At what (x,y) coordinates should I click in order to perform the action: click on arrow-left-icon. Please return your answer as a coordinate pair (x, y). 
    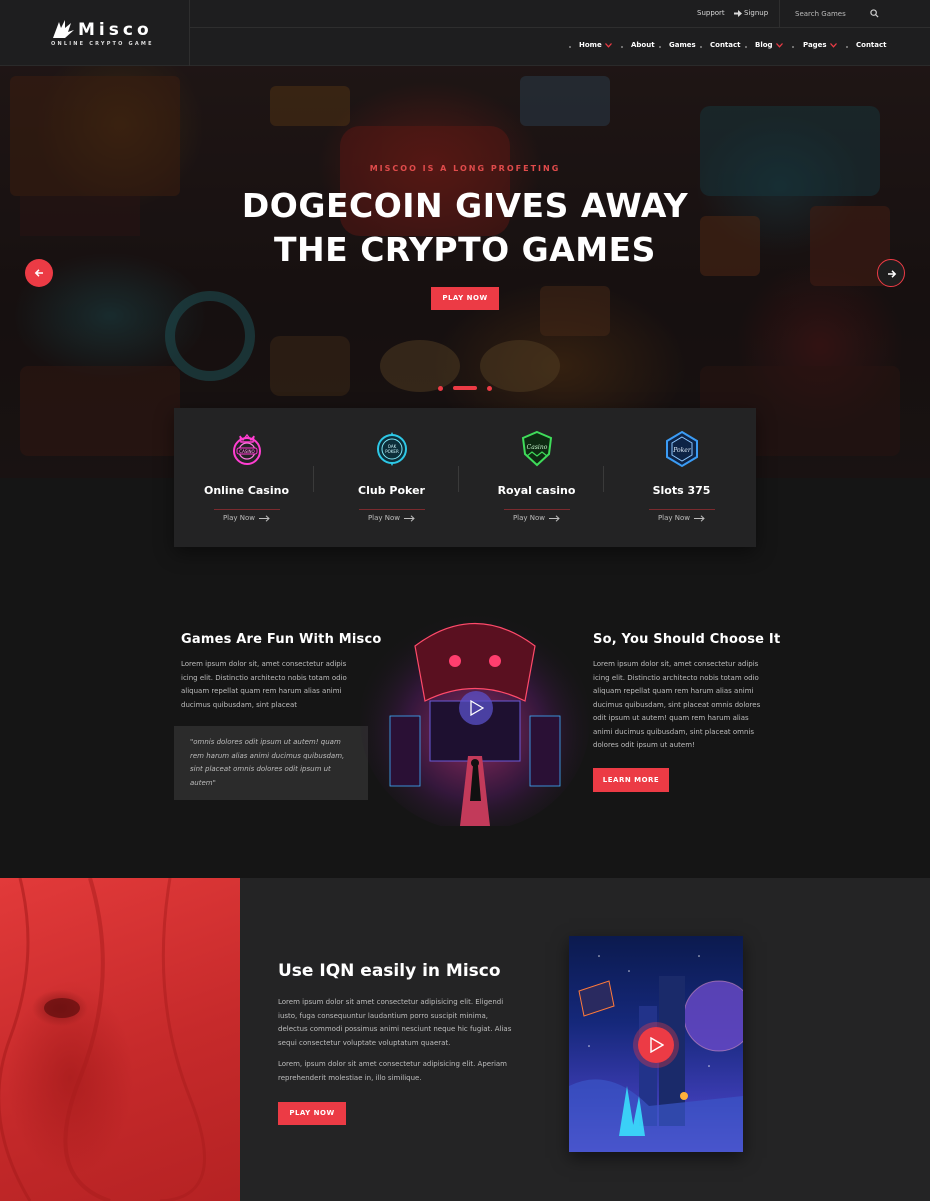
    Looking at the image, I should click on (38, 273).